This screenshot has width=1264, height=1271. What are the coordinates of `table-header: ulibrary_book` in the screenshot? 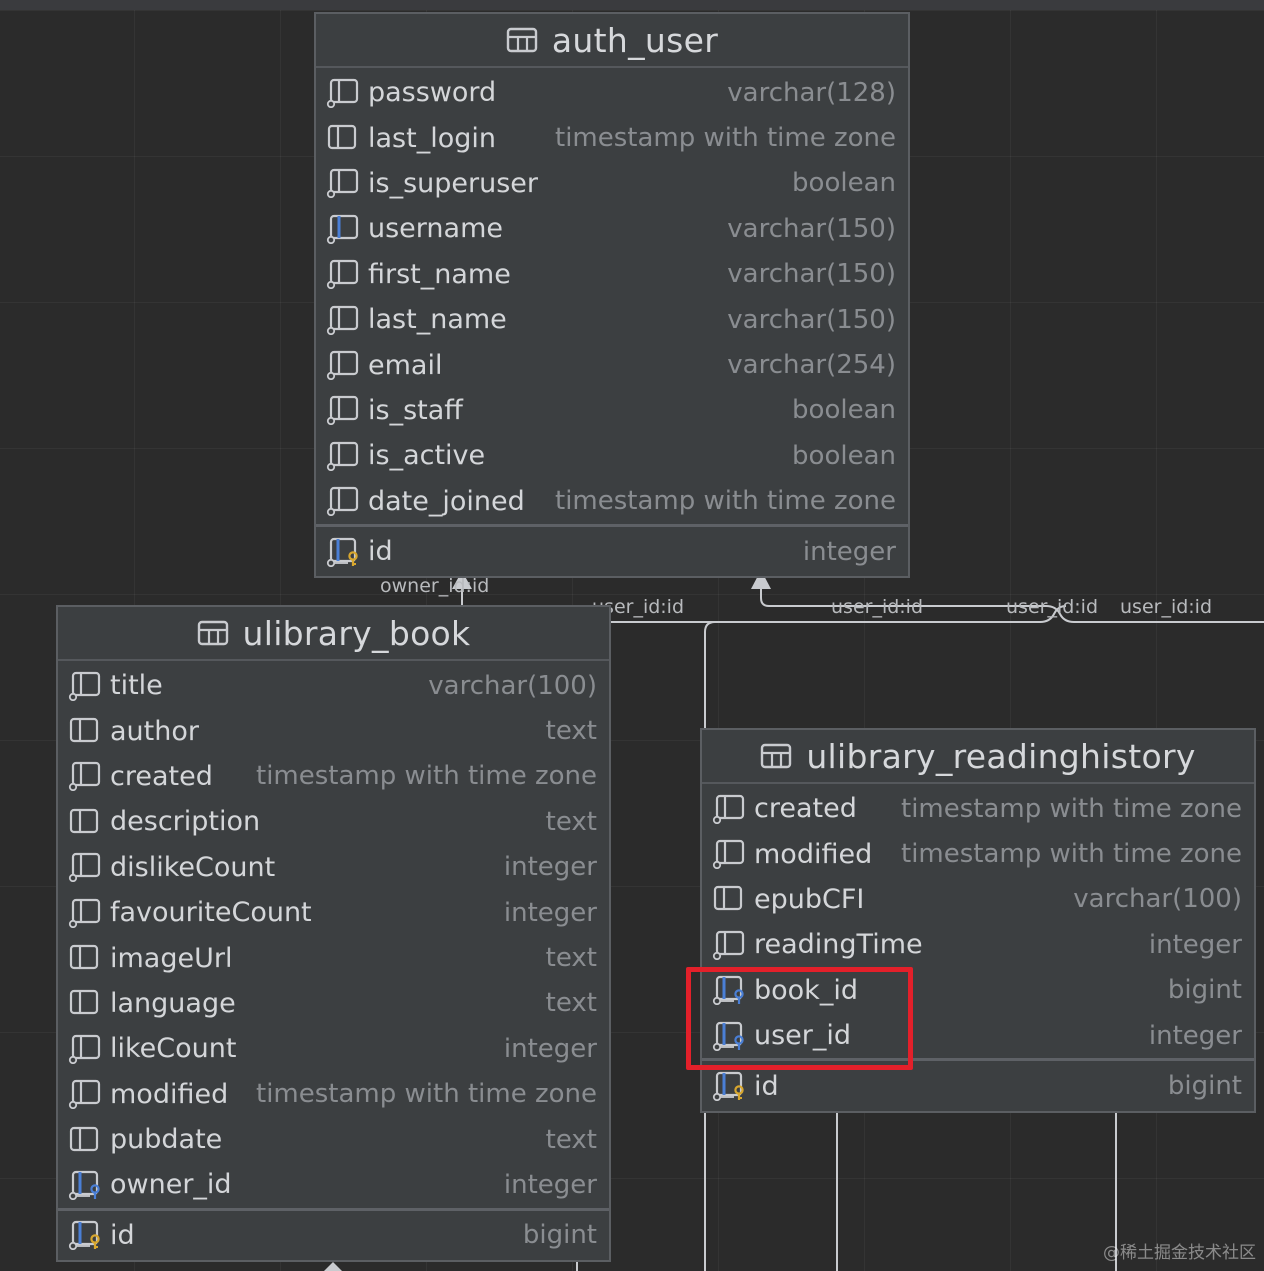 It's located at (333, 634).